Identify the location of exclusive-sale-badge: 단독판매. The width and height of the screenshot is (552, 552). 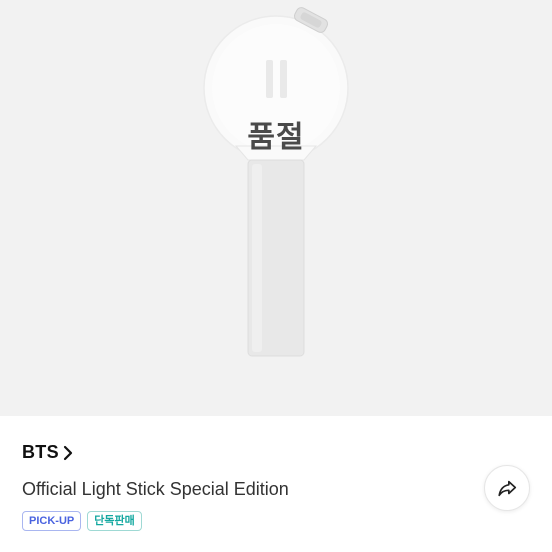
(114, 521).